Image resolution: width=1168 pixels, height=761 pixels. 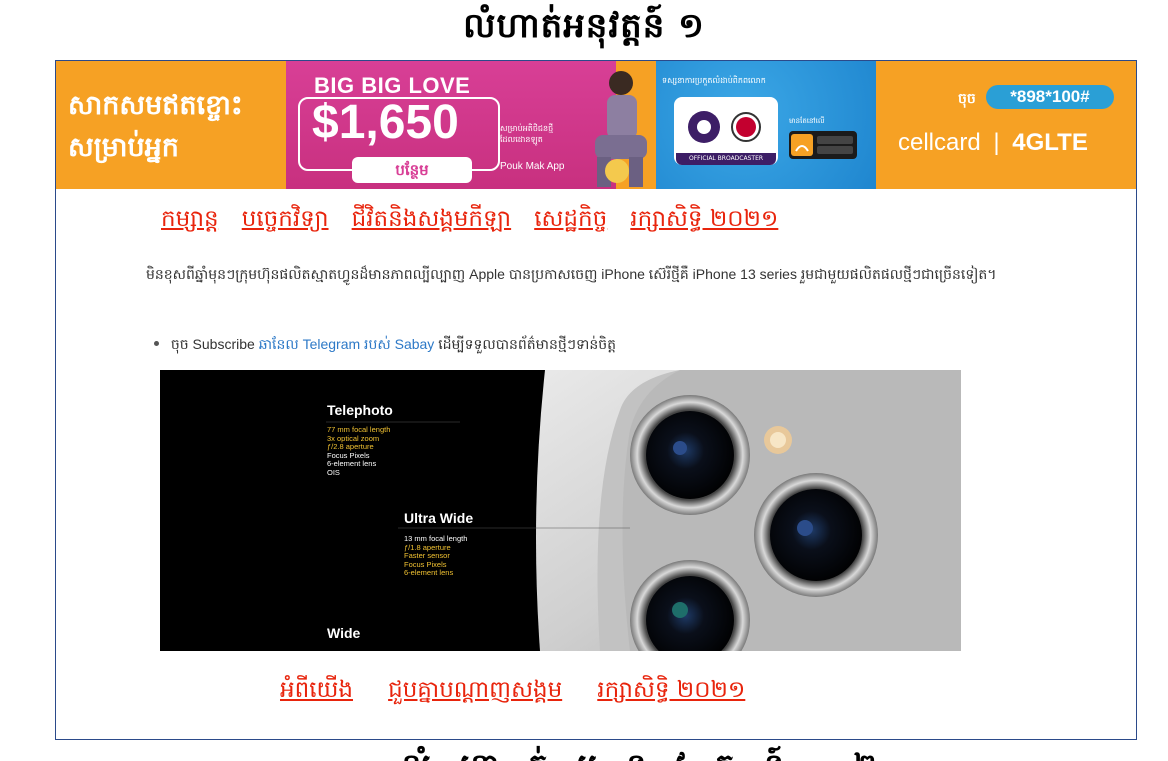 I want to click on footer-link-copyright: រក្សាសិទ្ធិ ២០២១, so click(x=671, y=690).